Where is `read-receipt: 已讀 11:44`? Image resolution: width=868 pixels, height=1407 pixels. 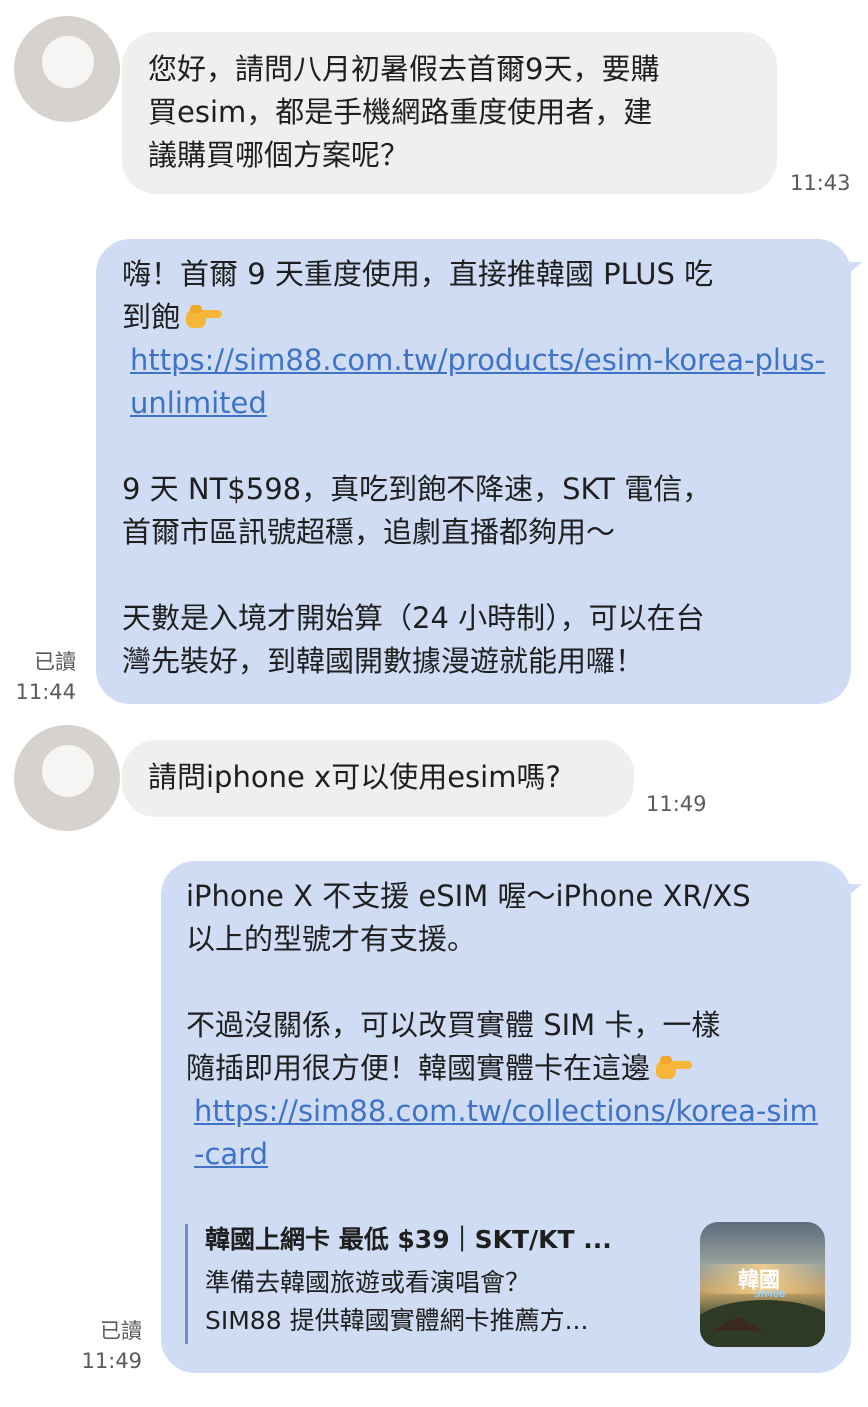 read-receipt: 已讀 11:44 is located at coordinates (45, 677).